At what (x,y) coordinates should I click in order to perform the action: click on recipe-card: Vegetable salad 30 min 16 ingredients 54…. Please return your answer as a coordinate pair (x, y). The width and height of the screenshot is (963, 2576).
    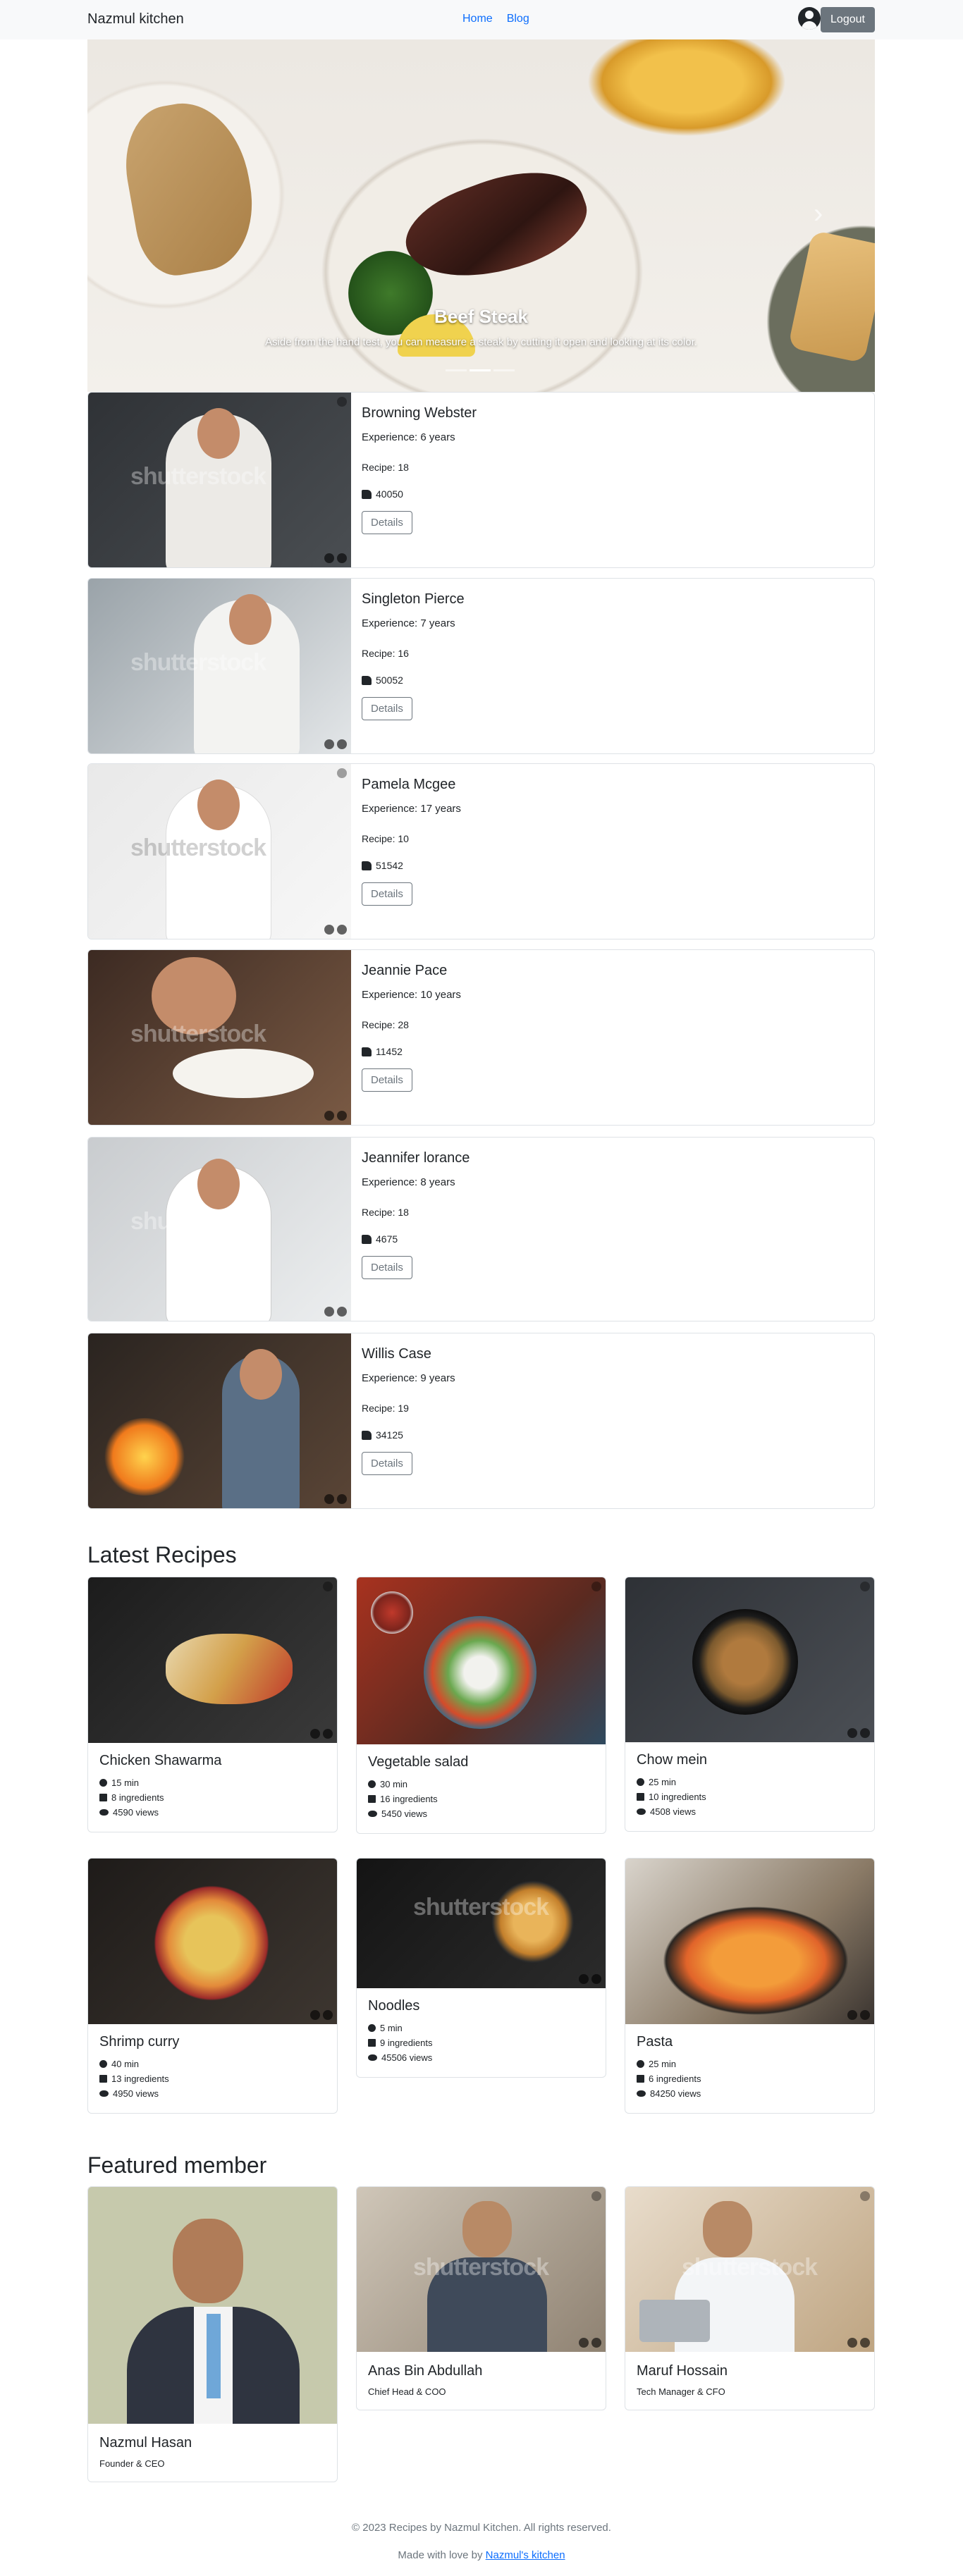
    Looking at the image, I should click on (481, 1706).